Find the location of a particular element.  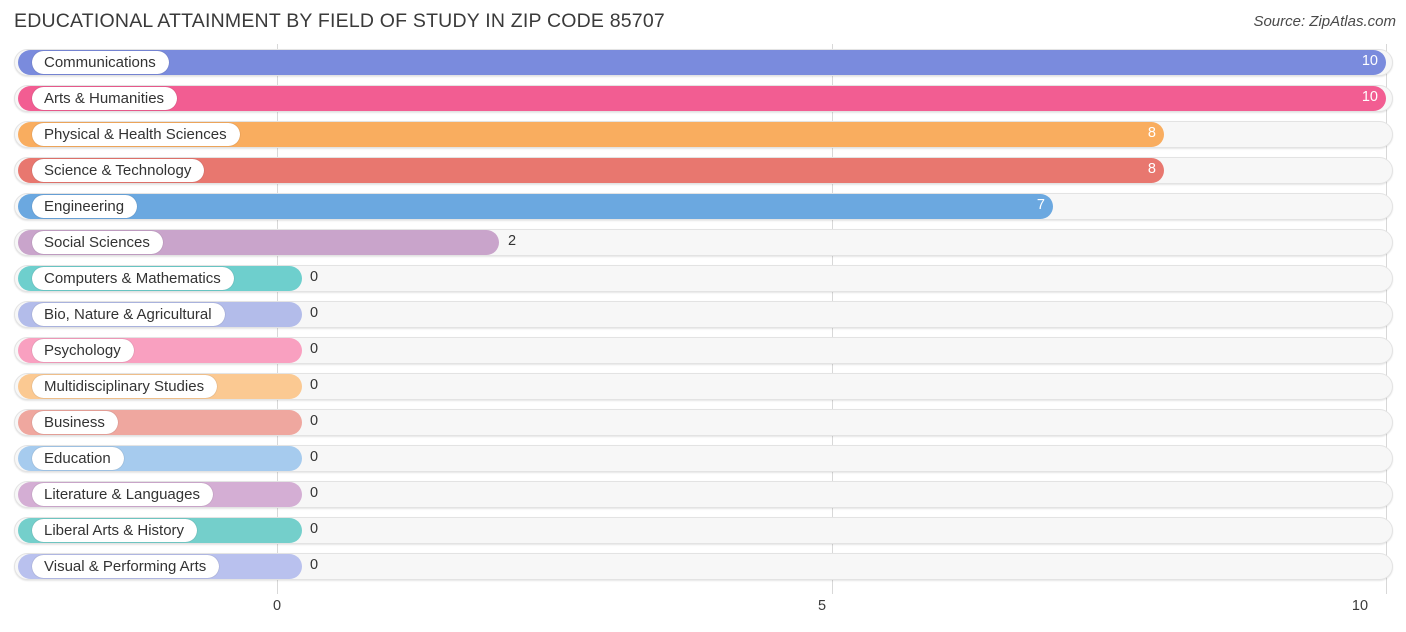

bar-category-label: Business is located at coordinates (75, 422).